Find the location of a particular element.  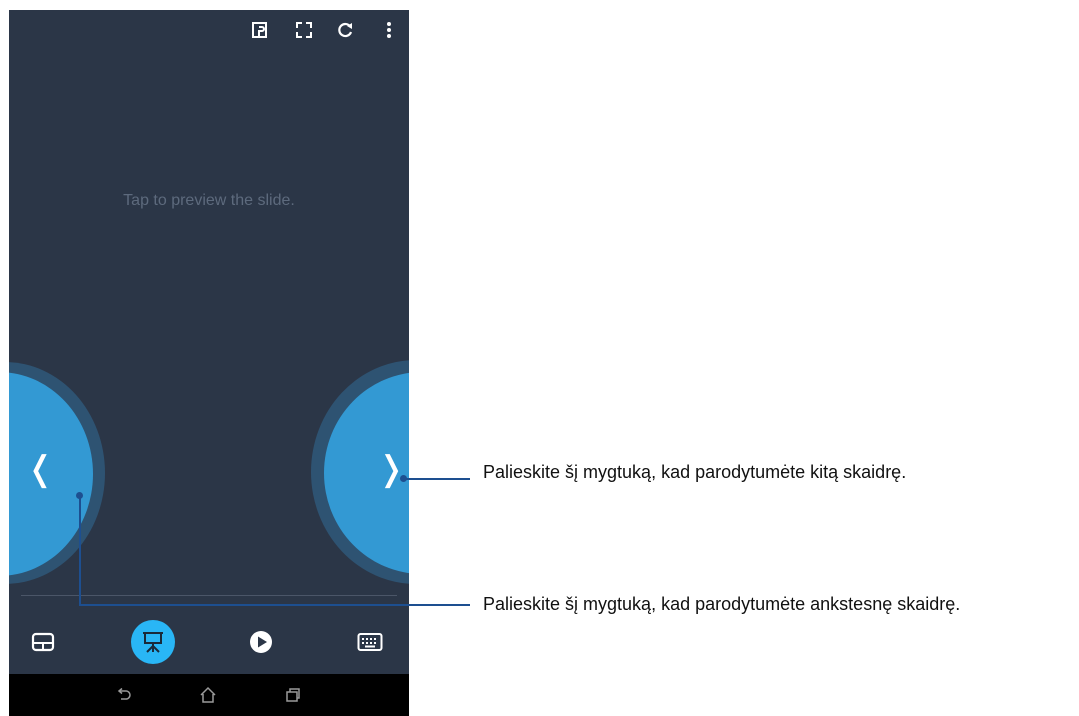

recents-icon is located at coordinates (293, 695).